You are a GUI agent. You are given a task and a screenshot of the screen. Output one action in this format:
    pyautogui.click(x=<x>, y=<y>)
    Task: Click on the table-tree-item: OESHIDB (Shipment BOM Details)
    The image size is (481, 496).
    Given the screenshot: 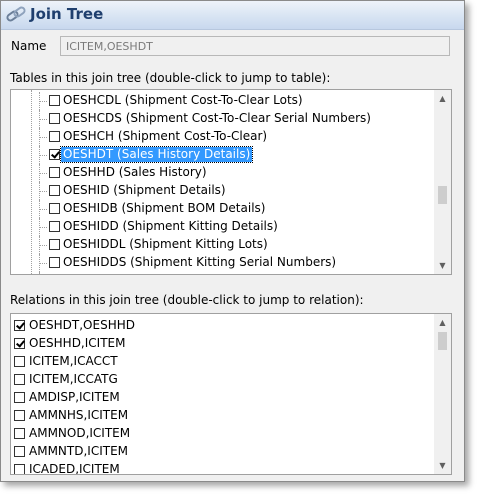 What is the action you would take?
    pyautogui.click(x=222, y=209)
    